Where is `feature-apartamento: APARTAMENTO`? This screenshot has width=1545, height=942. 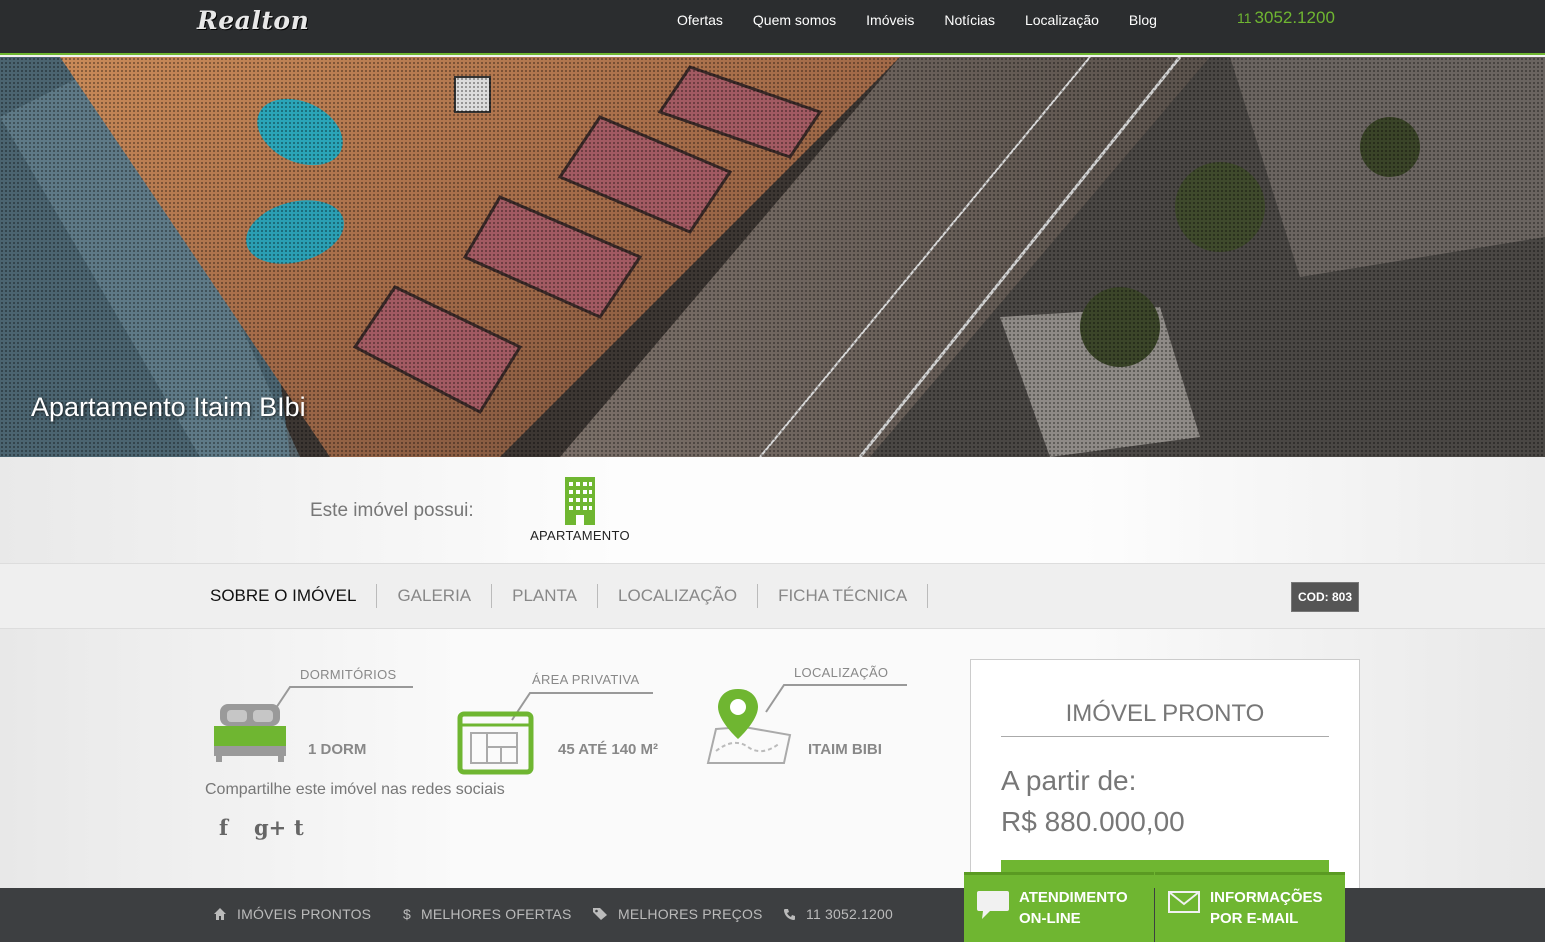
feature-apartamento: APARTAMENTO is located at coordinates (580, 510).